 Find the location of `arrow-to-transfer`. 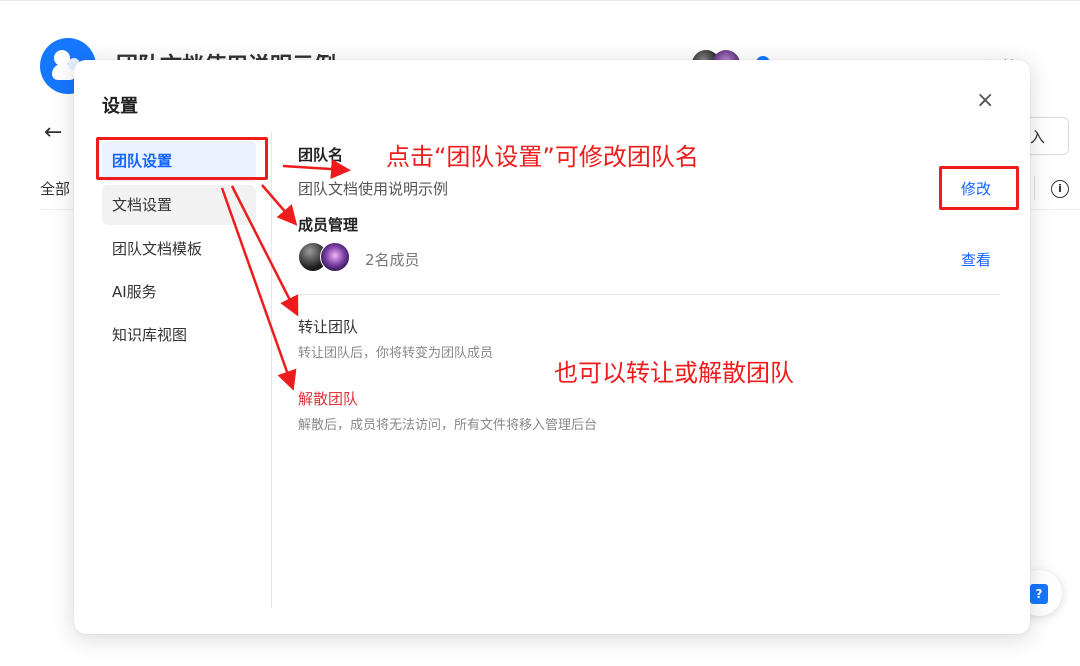

arrow-to-transfer is located at coordinates (264, 251).